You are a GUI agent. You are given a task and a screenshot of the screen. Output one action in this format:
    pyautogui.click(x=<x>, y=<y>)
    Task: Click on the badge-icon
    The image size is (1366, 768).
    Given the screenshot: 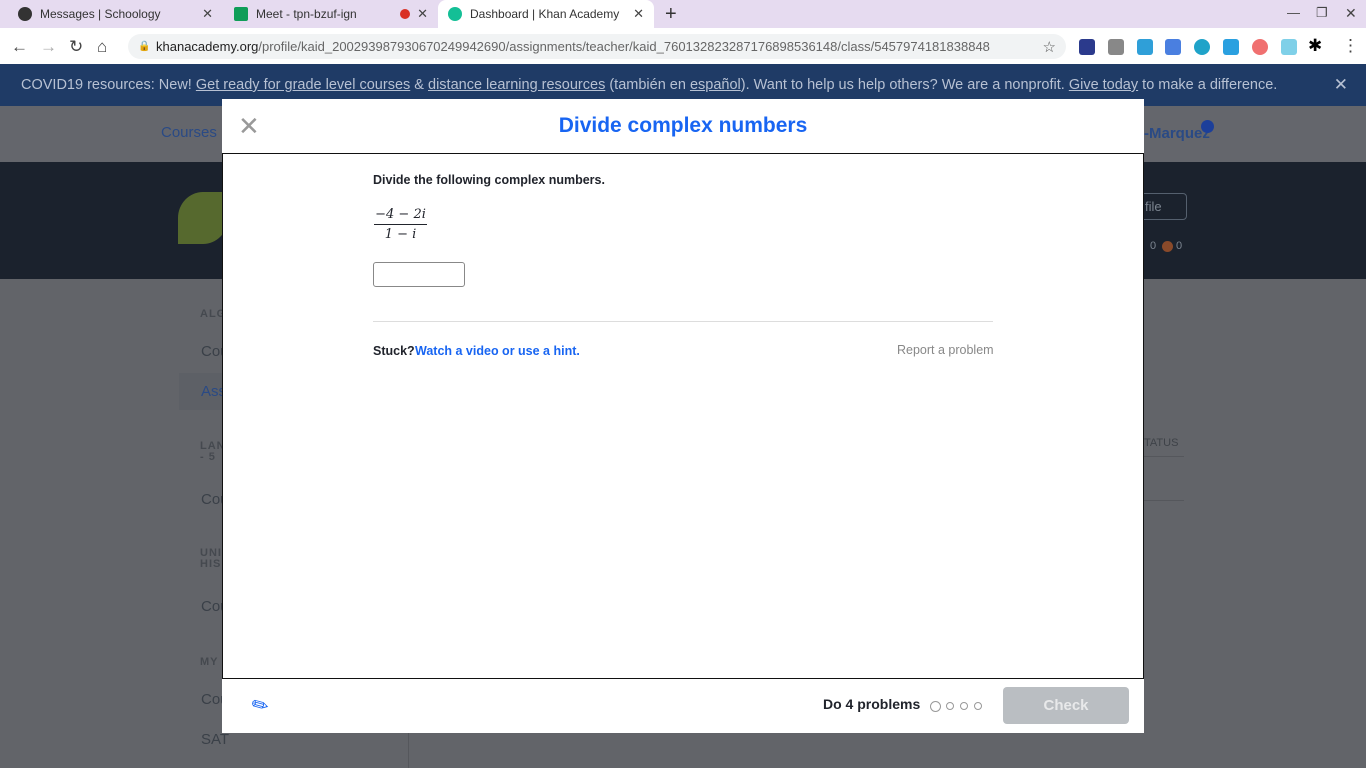 What is the action you would take?
    pyautogui.click(x=1167, y=246)
    